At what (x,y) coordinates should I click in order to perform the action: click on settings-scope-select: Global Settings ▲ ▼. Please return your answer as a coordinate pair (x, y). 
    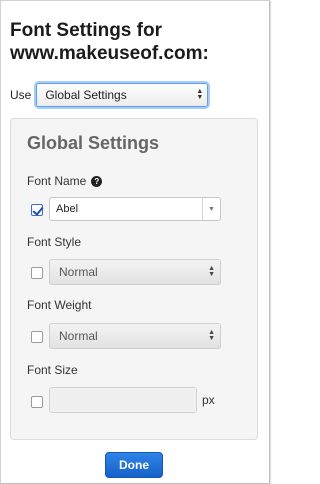
    Looking at the image, I should click on (122, 95).